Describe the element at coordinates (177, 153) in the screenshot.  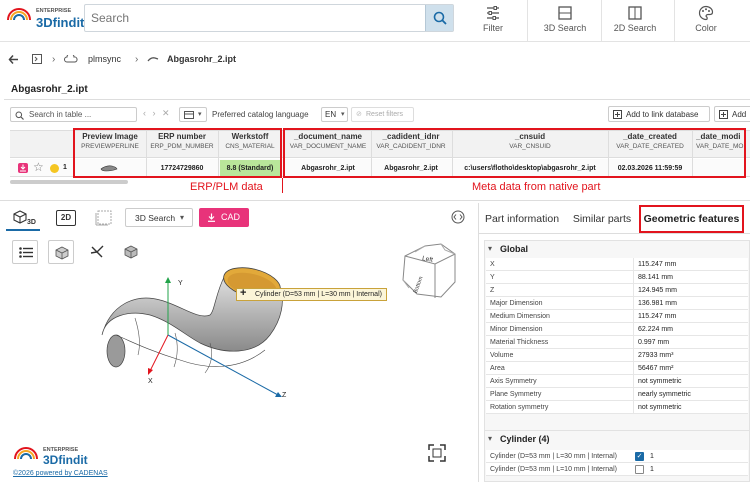
I see `erp-data-highlight` at that location.